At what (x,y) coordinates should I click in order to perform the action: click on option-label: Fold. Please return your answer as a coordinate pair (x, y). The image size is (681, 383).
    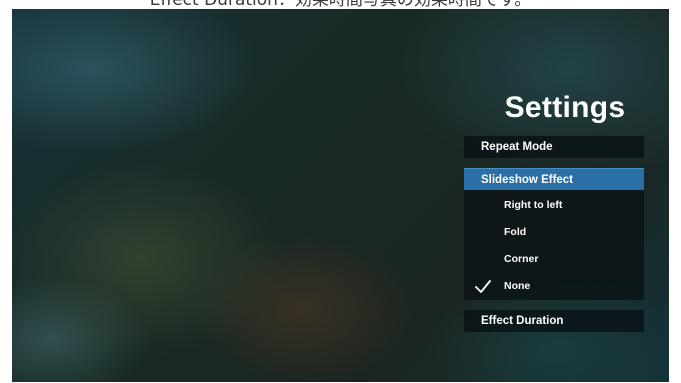
    Looking at the image, I should click on (515, 232).